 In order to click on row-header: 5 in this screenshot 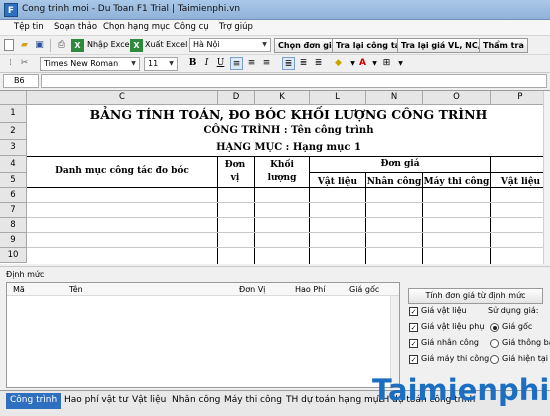, I will do `click(13, 180)`.